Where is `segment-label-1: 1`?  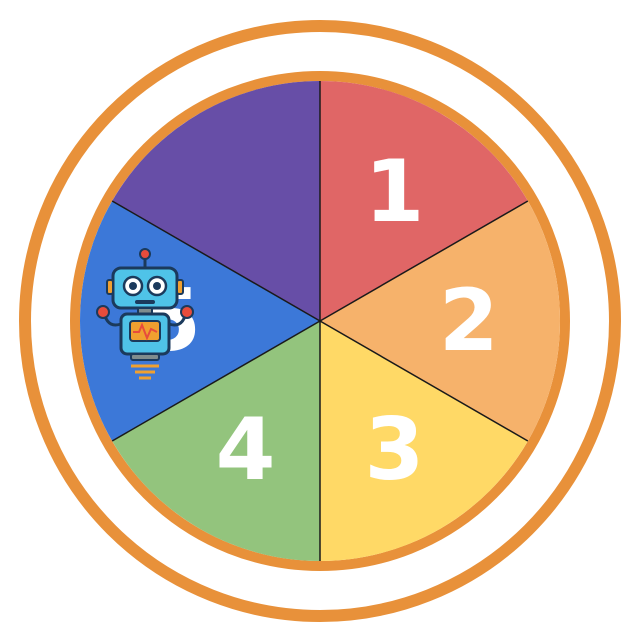
segment-label-1: 1 is located at coordinates (394, 192).